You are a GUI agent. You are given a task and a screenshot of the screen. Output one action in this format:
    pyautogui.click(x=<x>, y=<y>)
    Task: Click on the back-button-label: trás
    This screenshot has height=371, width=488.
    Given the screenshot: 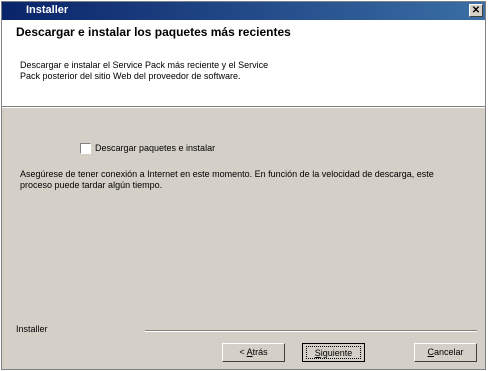 What is the action you would take?
    pyautogui.click(x=260, y=352)
    